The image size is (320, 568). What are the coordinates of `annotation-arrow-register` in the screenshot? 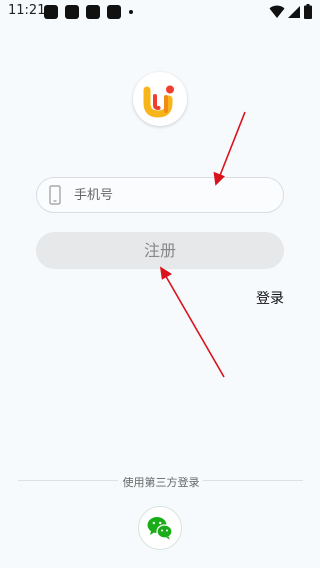 It's located at (194, 325).